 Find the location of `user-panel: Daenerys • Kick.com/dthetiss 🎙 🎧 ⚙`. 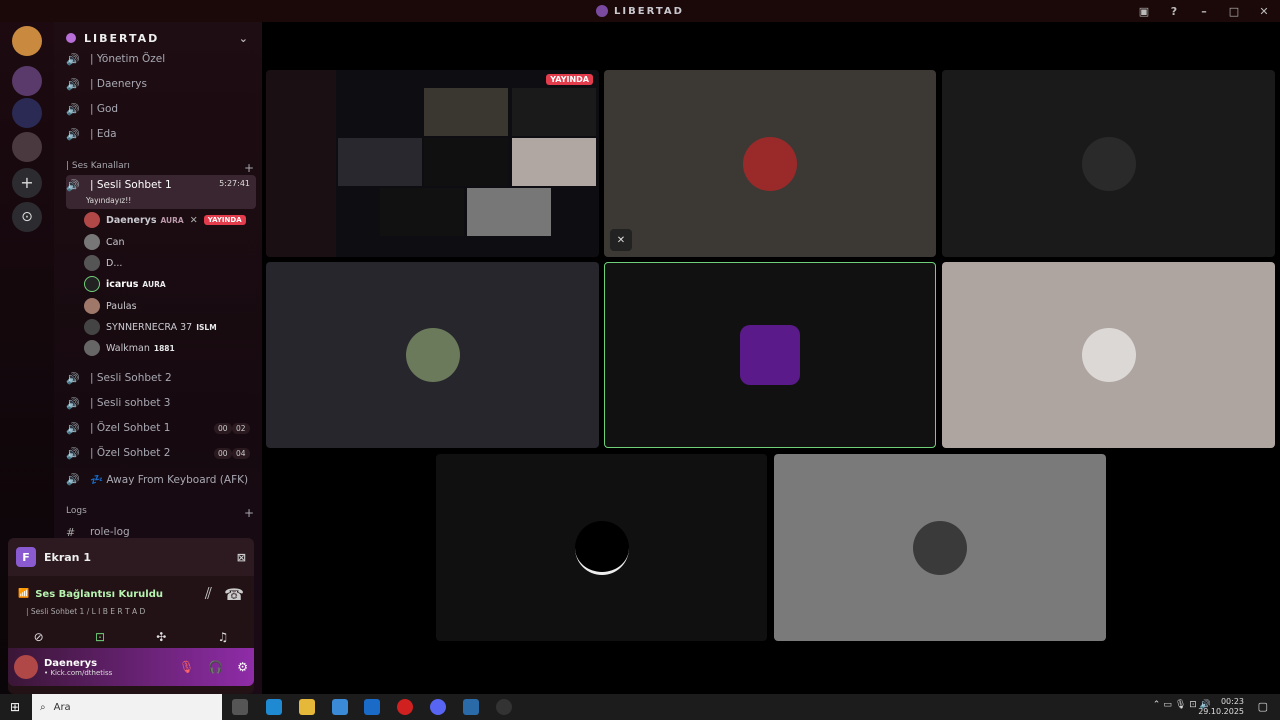

user-panel: Daenerys • Kick.com/dthetiss 🎙 🎧 ⚙ is located at coordinates (131, 667).